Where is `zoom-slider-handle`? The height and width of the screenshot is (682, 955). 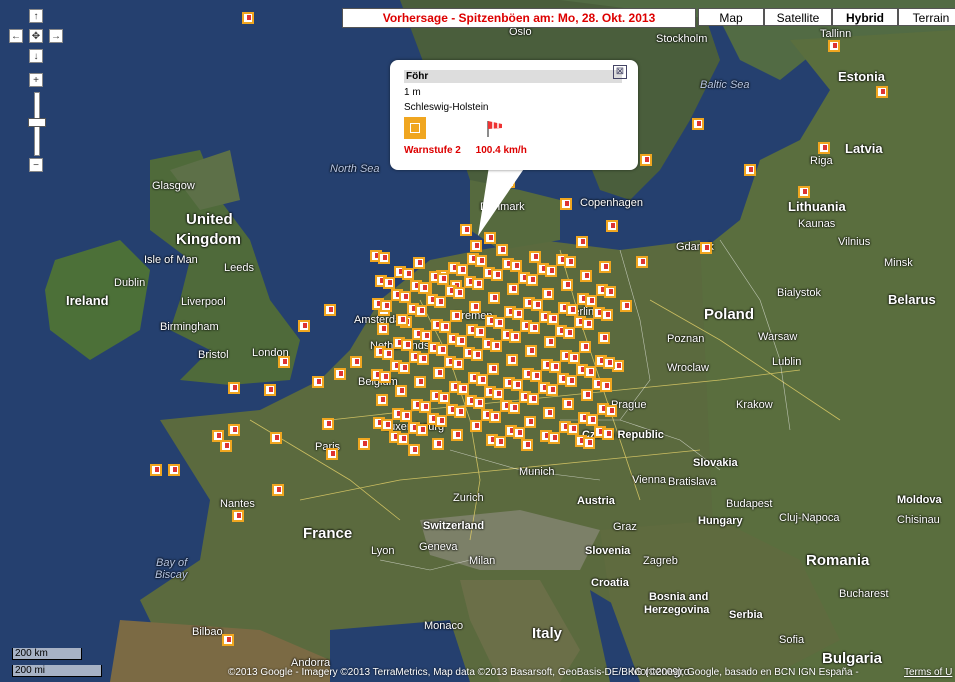 zoom-slider-handle is located at coordinates (37, 122).